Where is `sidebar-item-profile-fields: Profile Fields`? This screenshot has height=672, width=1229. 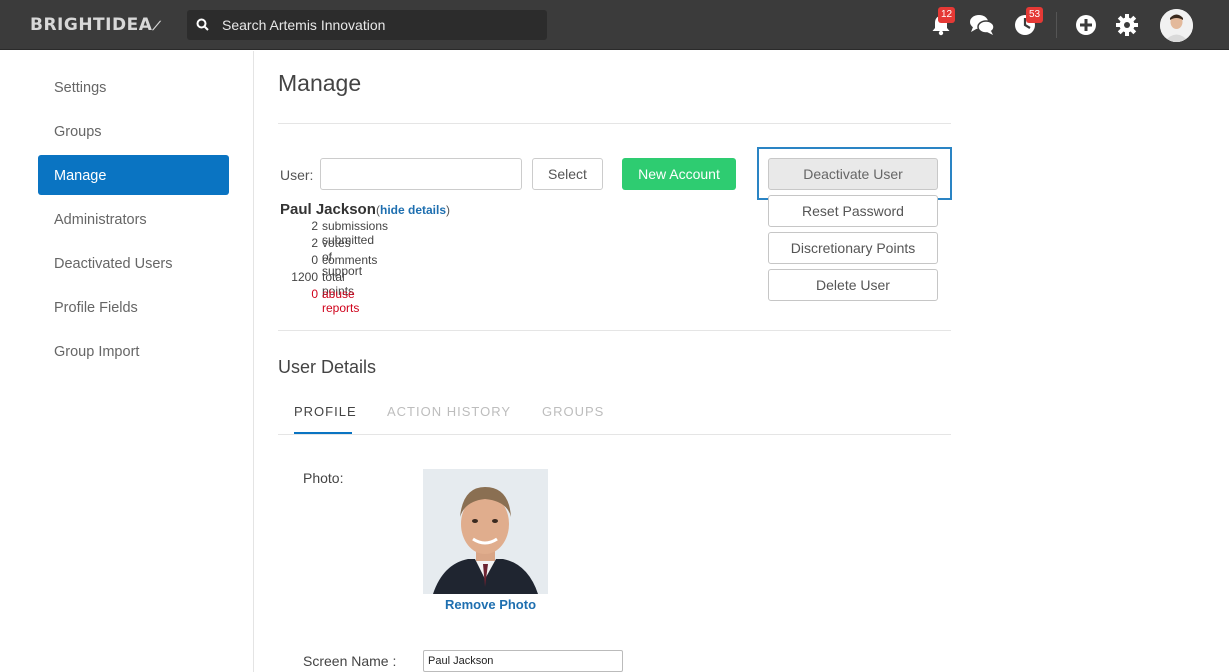 sidebar-item-profile-fields: Profile Fields is located at coordinates (133, 307).